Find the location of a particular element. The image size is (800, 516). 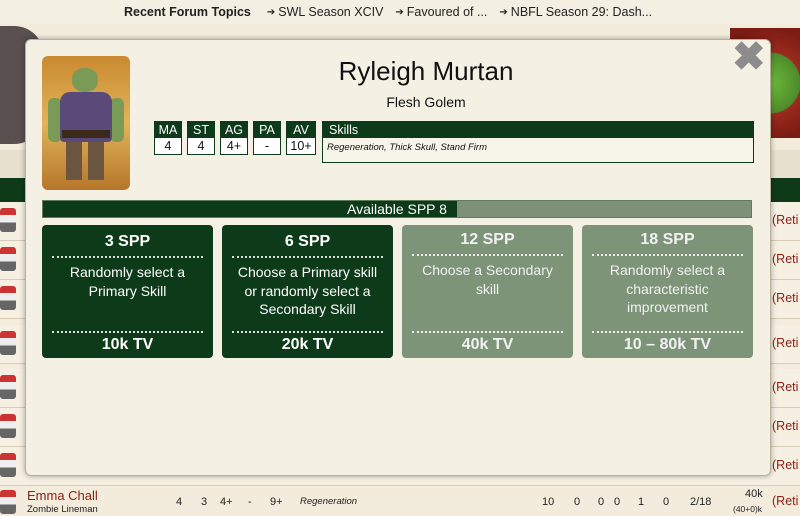

stat-av: AV 10+ is located at coordinates (301, 138).